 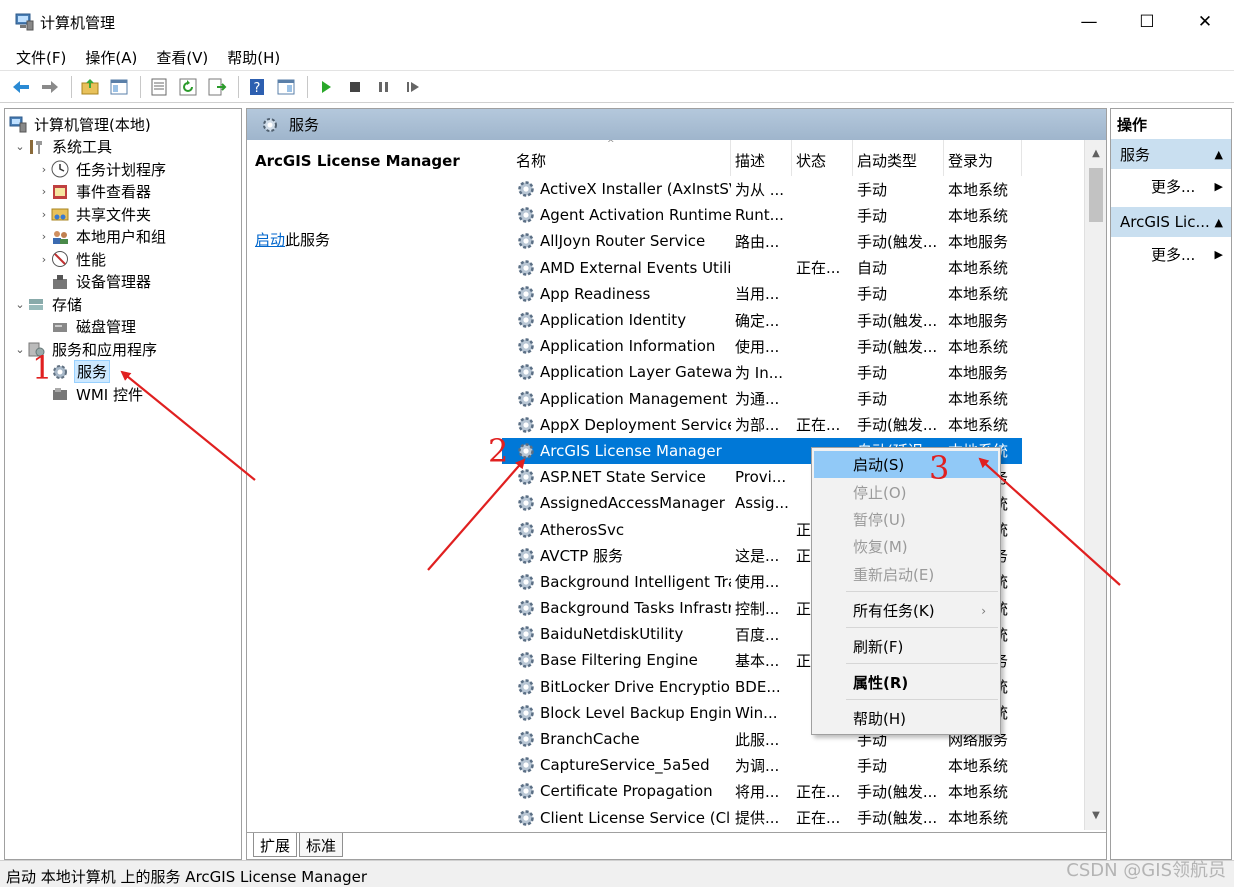 I want to click on menu-action: 操作(A), so click(x=111, y=57).